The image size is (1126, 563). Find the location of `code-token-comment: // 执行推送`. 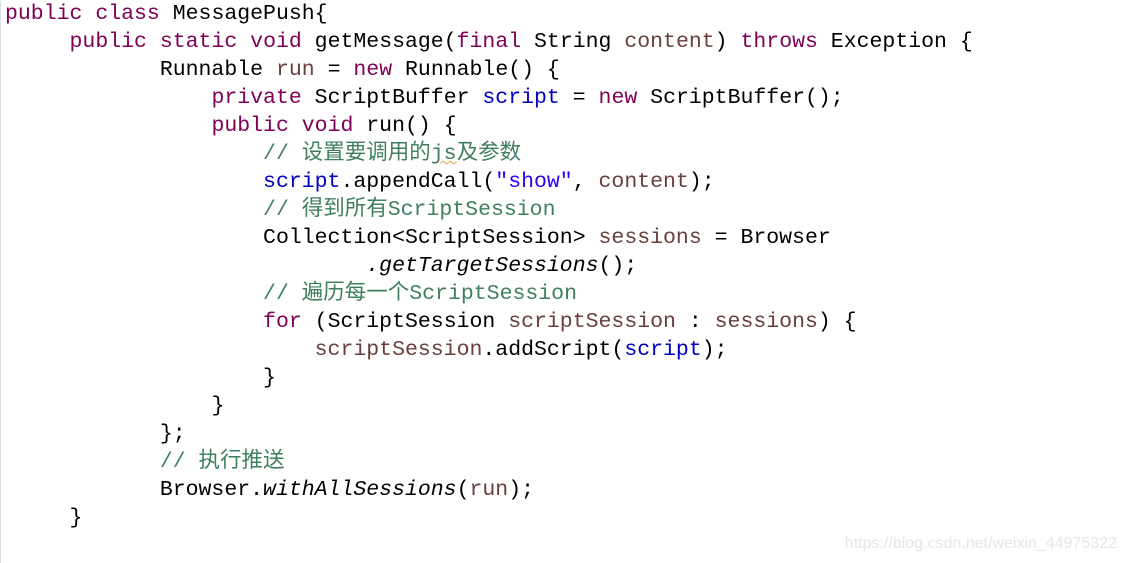

code-token-comment: // 执行推送 is located at coordinates (222, 462).